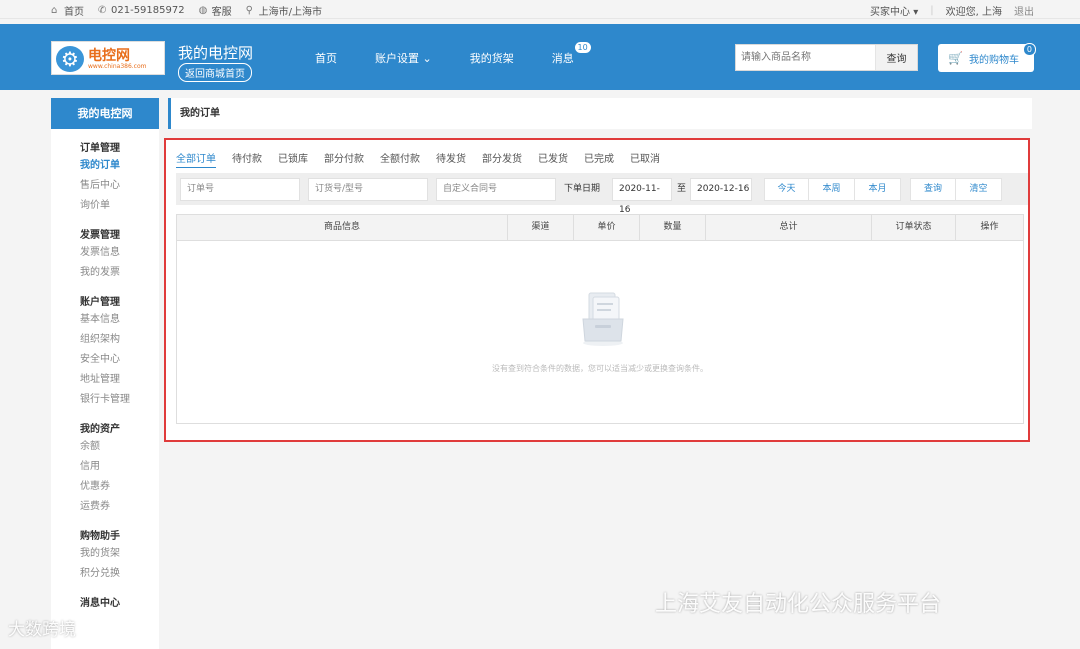 This screenshot has width=1080, height=649. Describe the element at coordinates (100, 429) in the screenshot. I see `sidebar-group-title: 我的资产` at that location.